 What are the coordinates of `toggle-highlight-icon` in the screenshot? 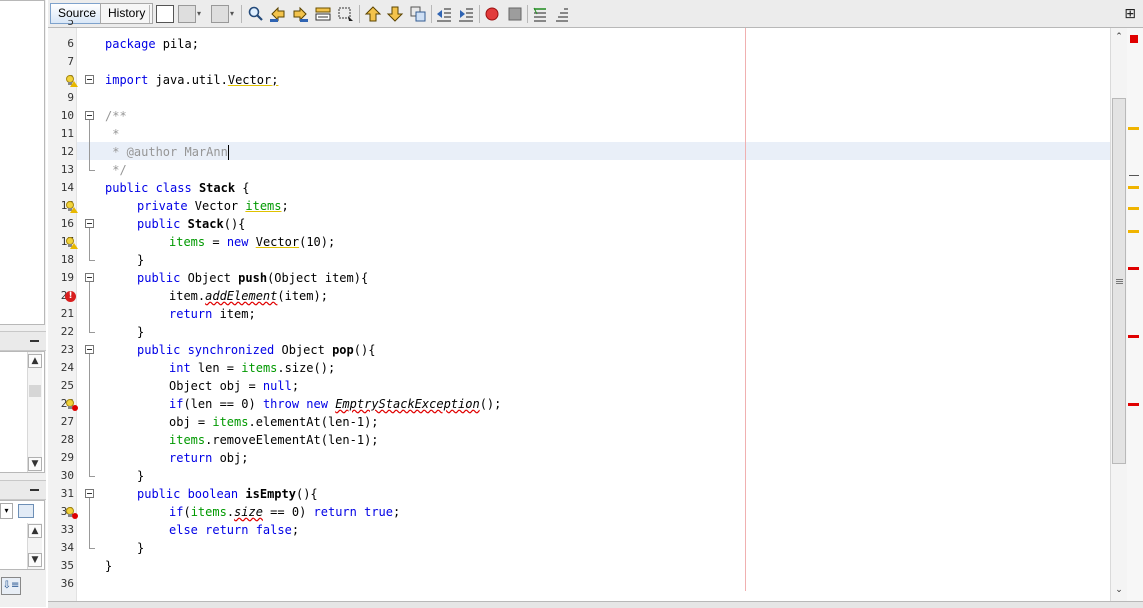 It's located at (323, 14).